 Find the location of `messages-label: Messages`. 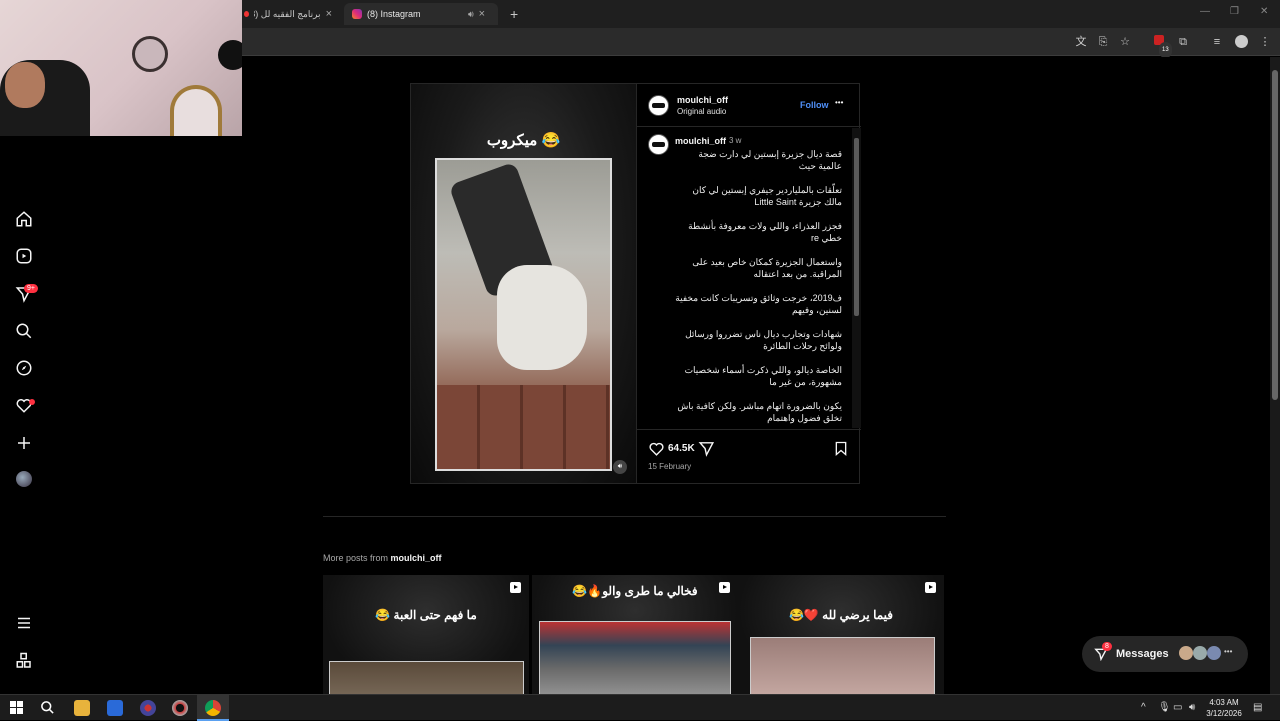

messages-label: Messages is located at coordinates (1142, 654).